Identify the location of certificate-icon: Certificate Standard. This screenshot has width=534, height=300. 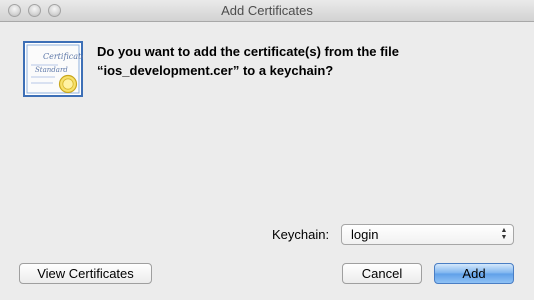
(53, 69).